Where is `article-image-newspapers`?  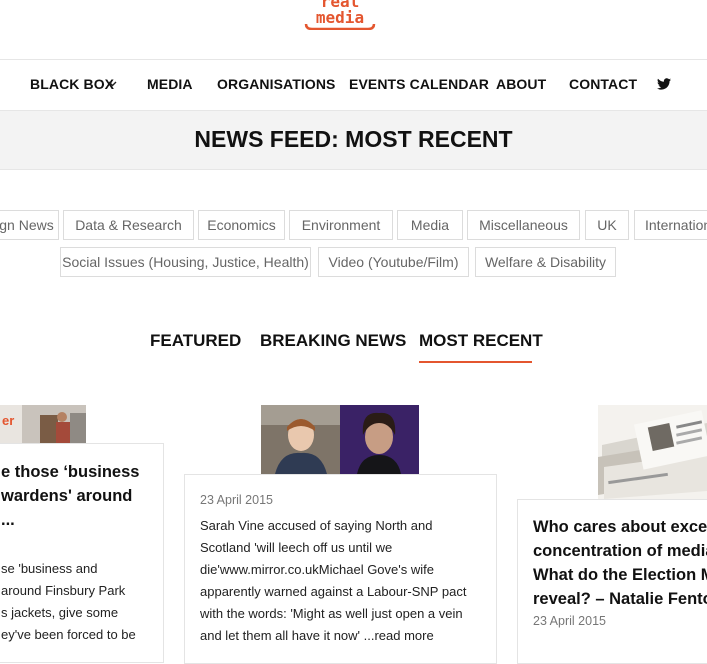
article-image-newspapers is located at coordinates (652, 452).